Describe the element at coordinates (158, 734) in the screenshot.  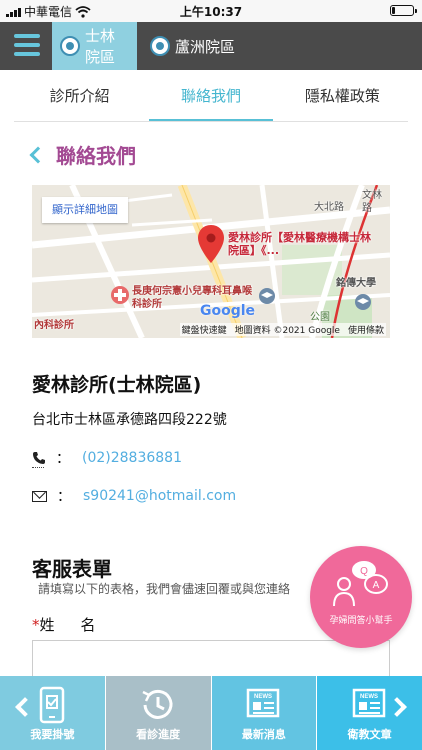
I see `nav-label: 看診進度` at that location.